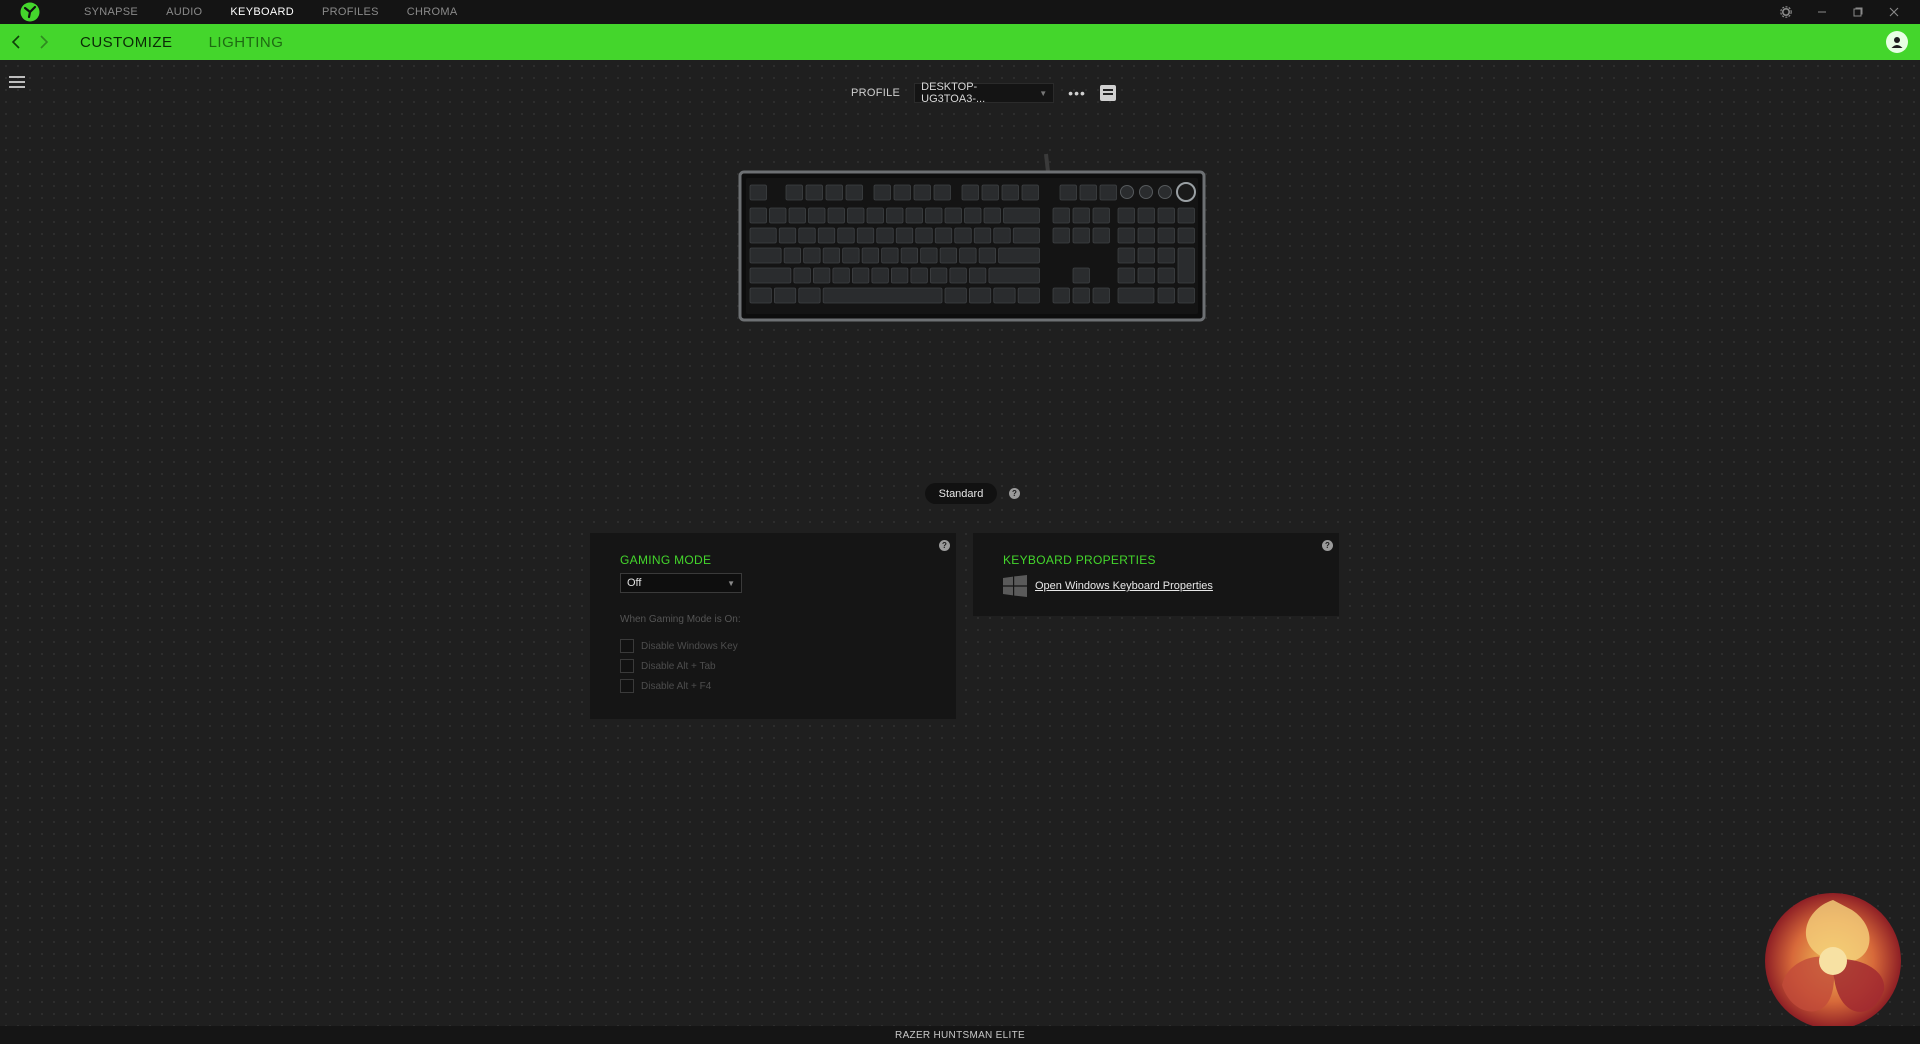  I want to click on device-name: RAZER HUNTSMAN ELITE, so click(960, 1035).